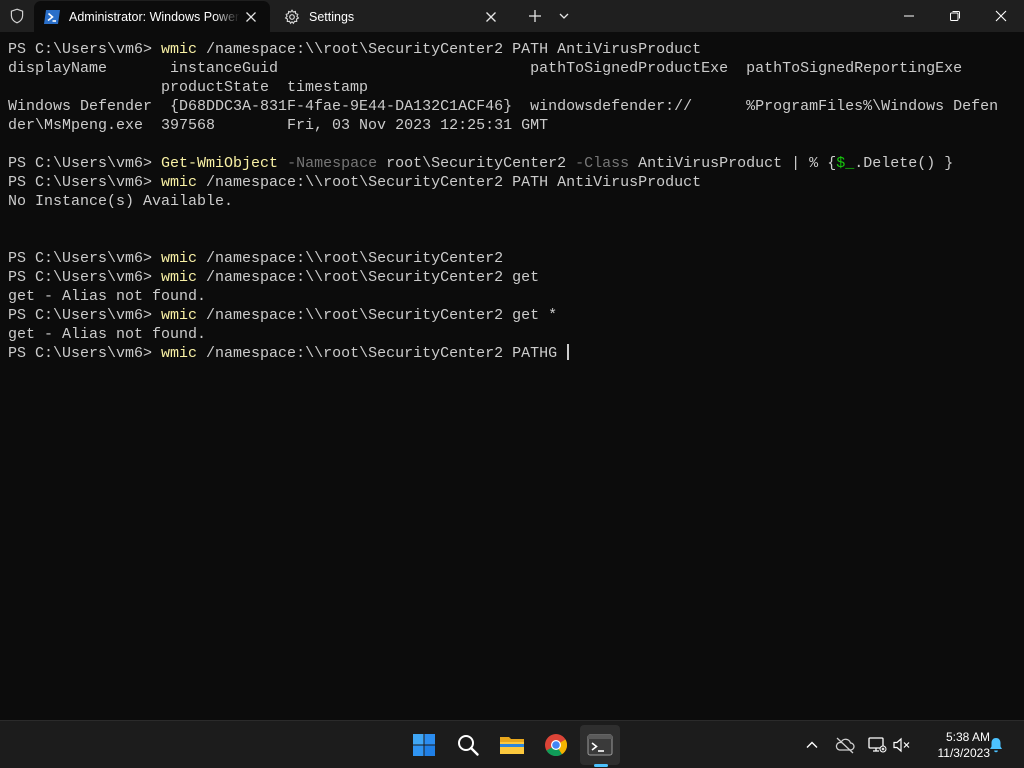 The height and width of the screenshot is (768, 1024). I want to click on terminal-line: No Instance(s) Available., so click(516, 201).